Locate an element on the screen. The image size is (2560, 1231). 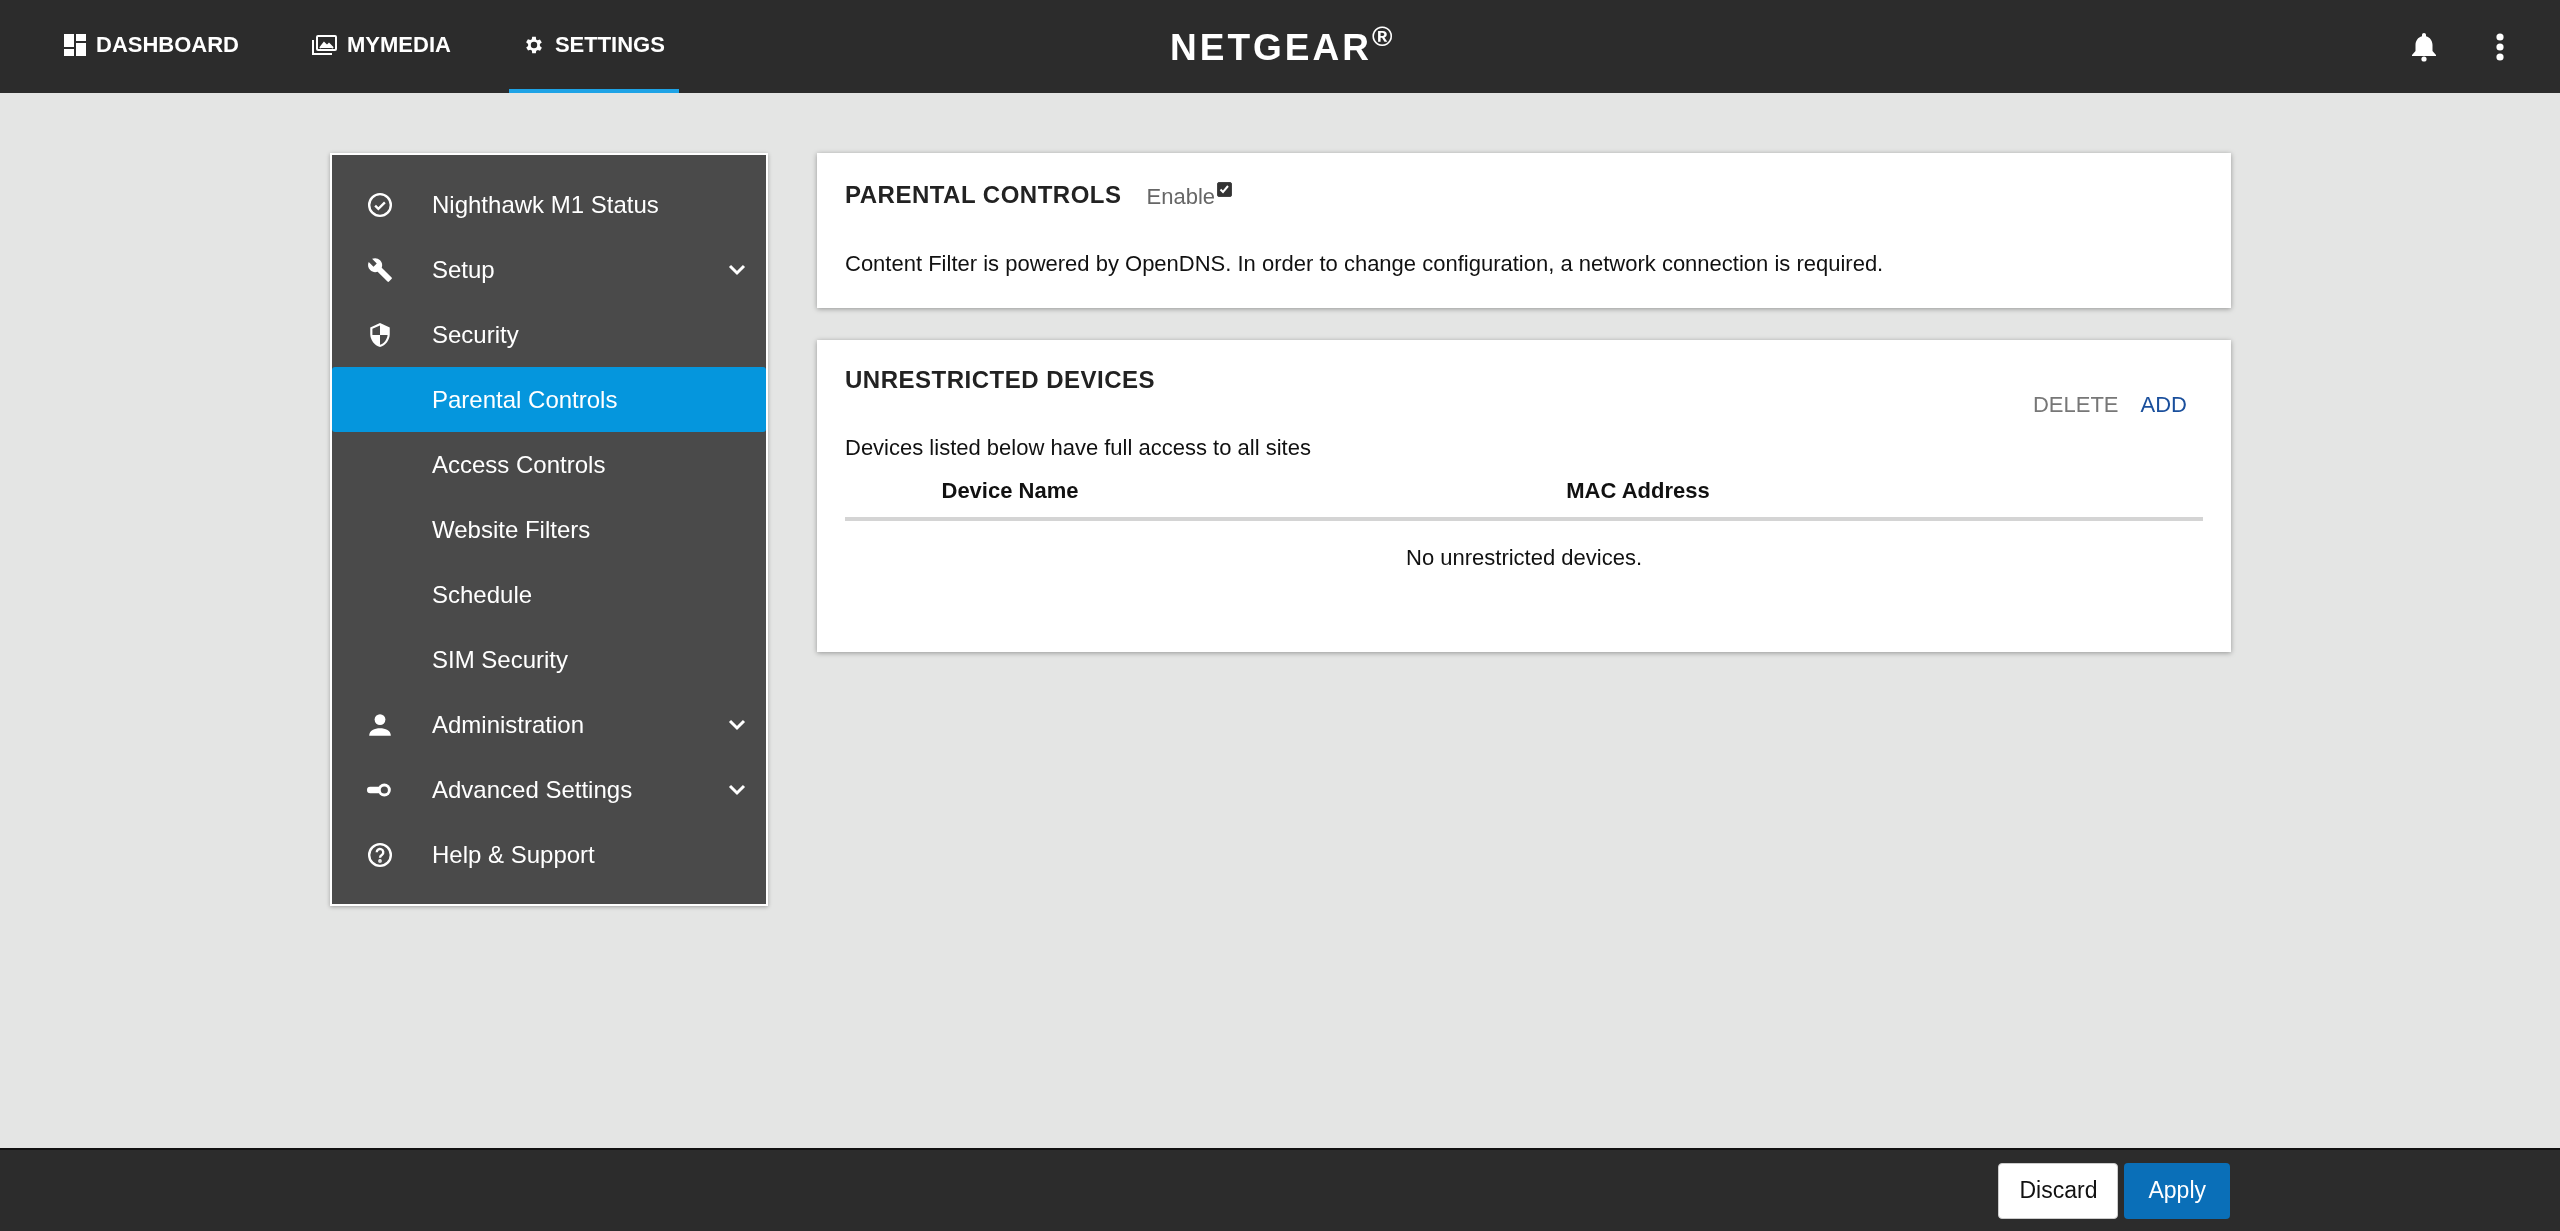
sidebar-item: Website Filters is located at coordinates (549, 529).